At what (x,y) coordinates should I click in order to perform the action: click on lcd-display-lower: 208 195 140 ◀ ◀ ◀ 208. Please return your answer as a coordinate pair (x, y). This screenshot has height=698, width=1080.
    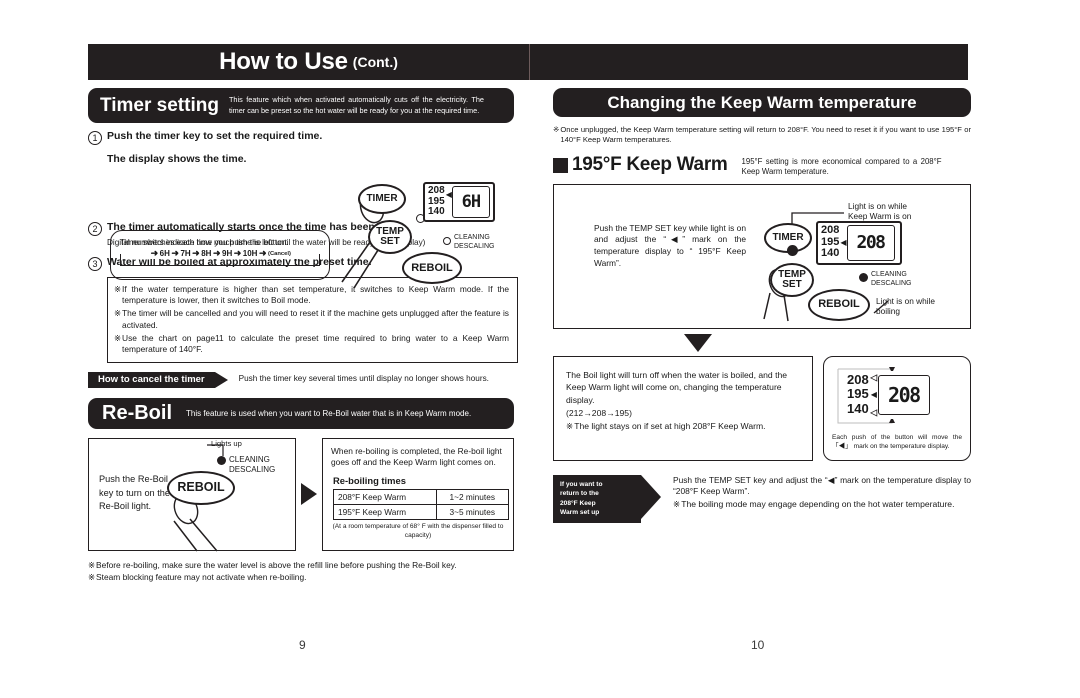
    Looking at the image, I should click on (894, 394).